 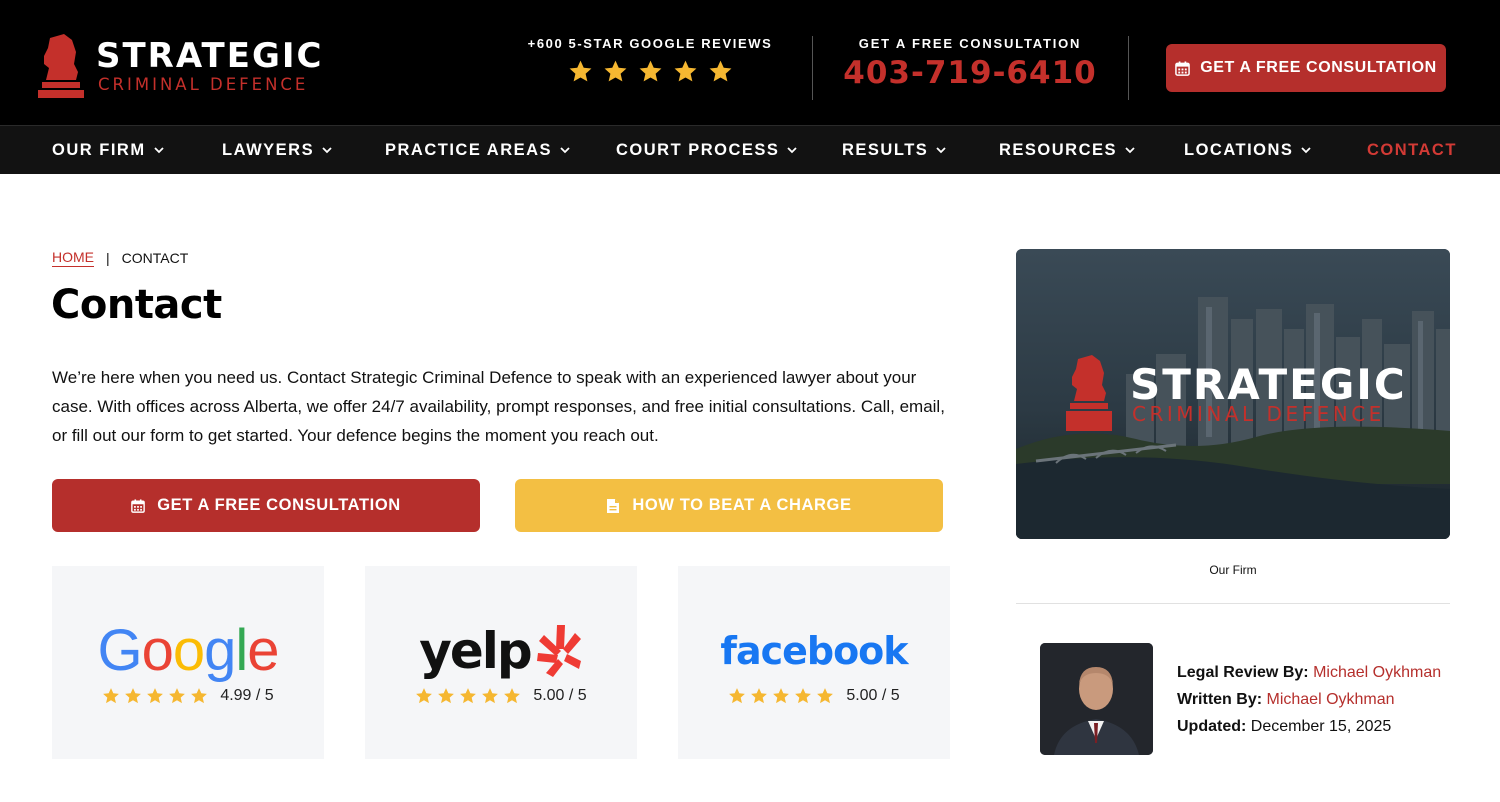 What do you see at coordinates (742, 505) in the screenshot?
I see `how-to-beat-a-charge-label: HOW TO BEAT A CHARGE` at bounding box center [742, 505].